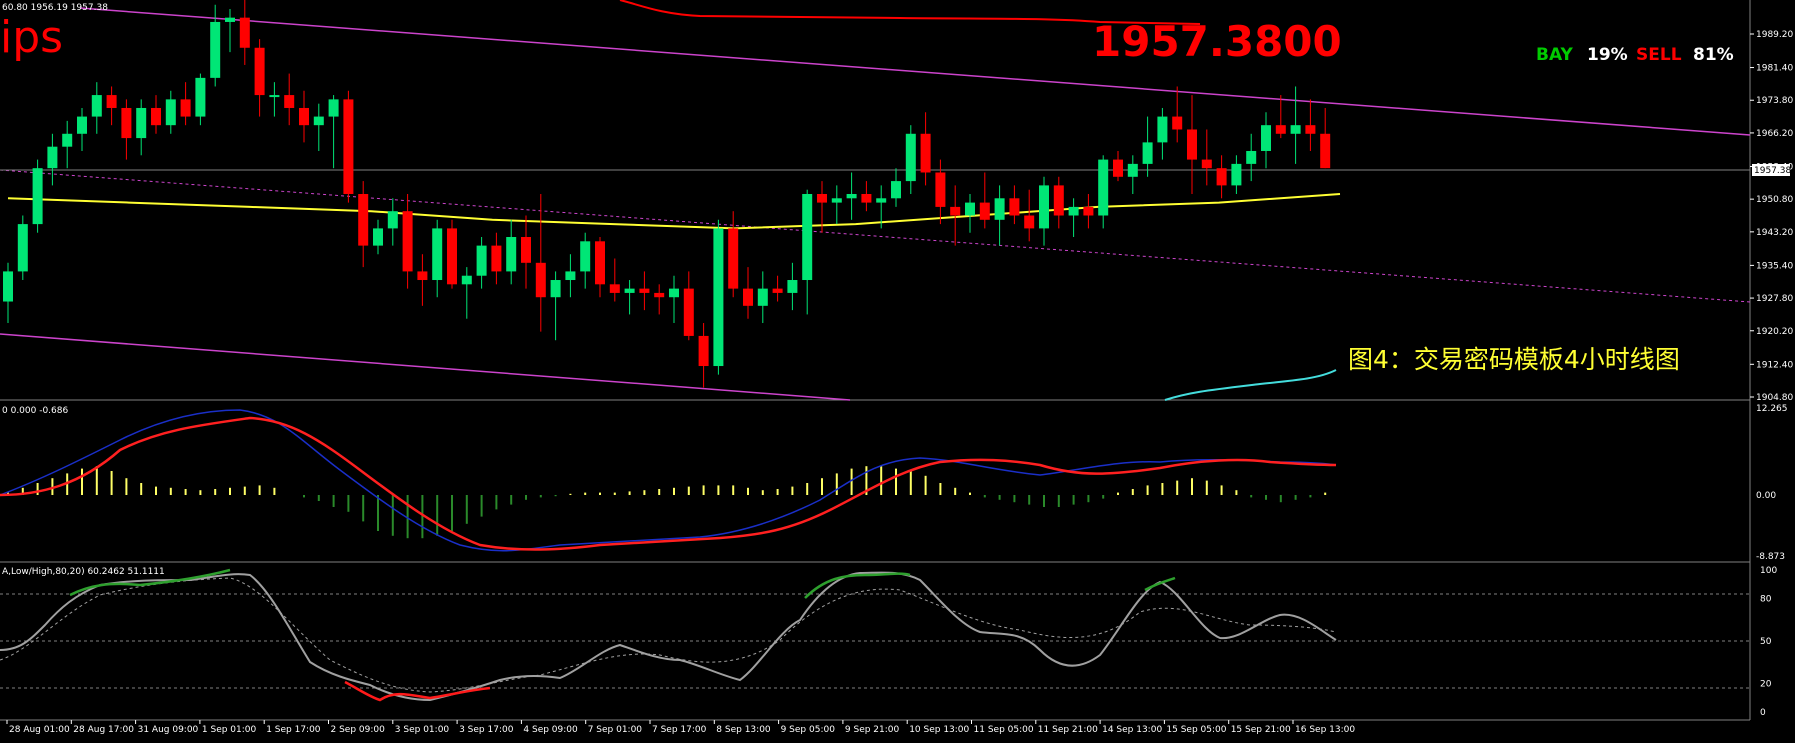  Describe the element at coordinates (1774, 365) in the screenshot. I see `price-tick-label: 1912.40` at that location.